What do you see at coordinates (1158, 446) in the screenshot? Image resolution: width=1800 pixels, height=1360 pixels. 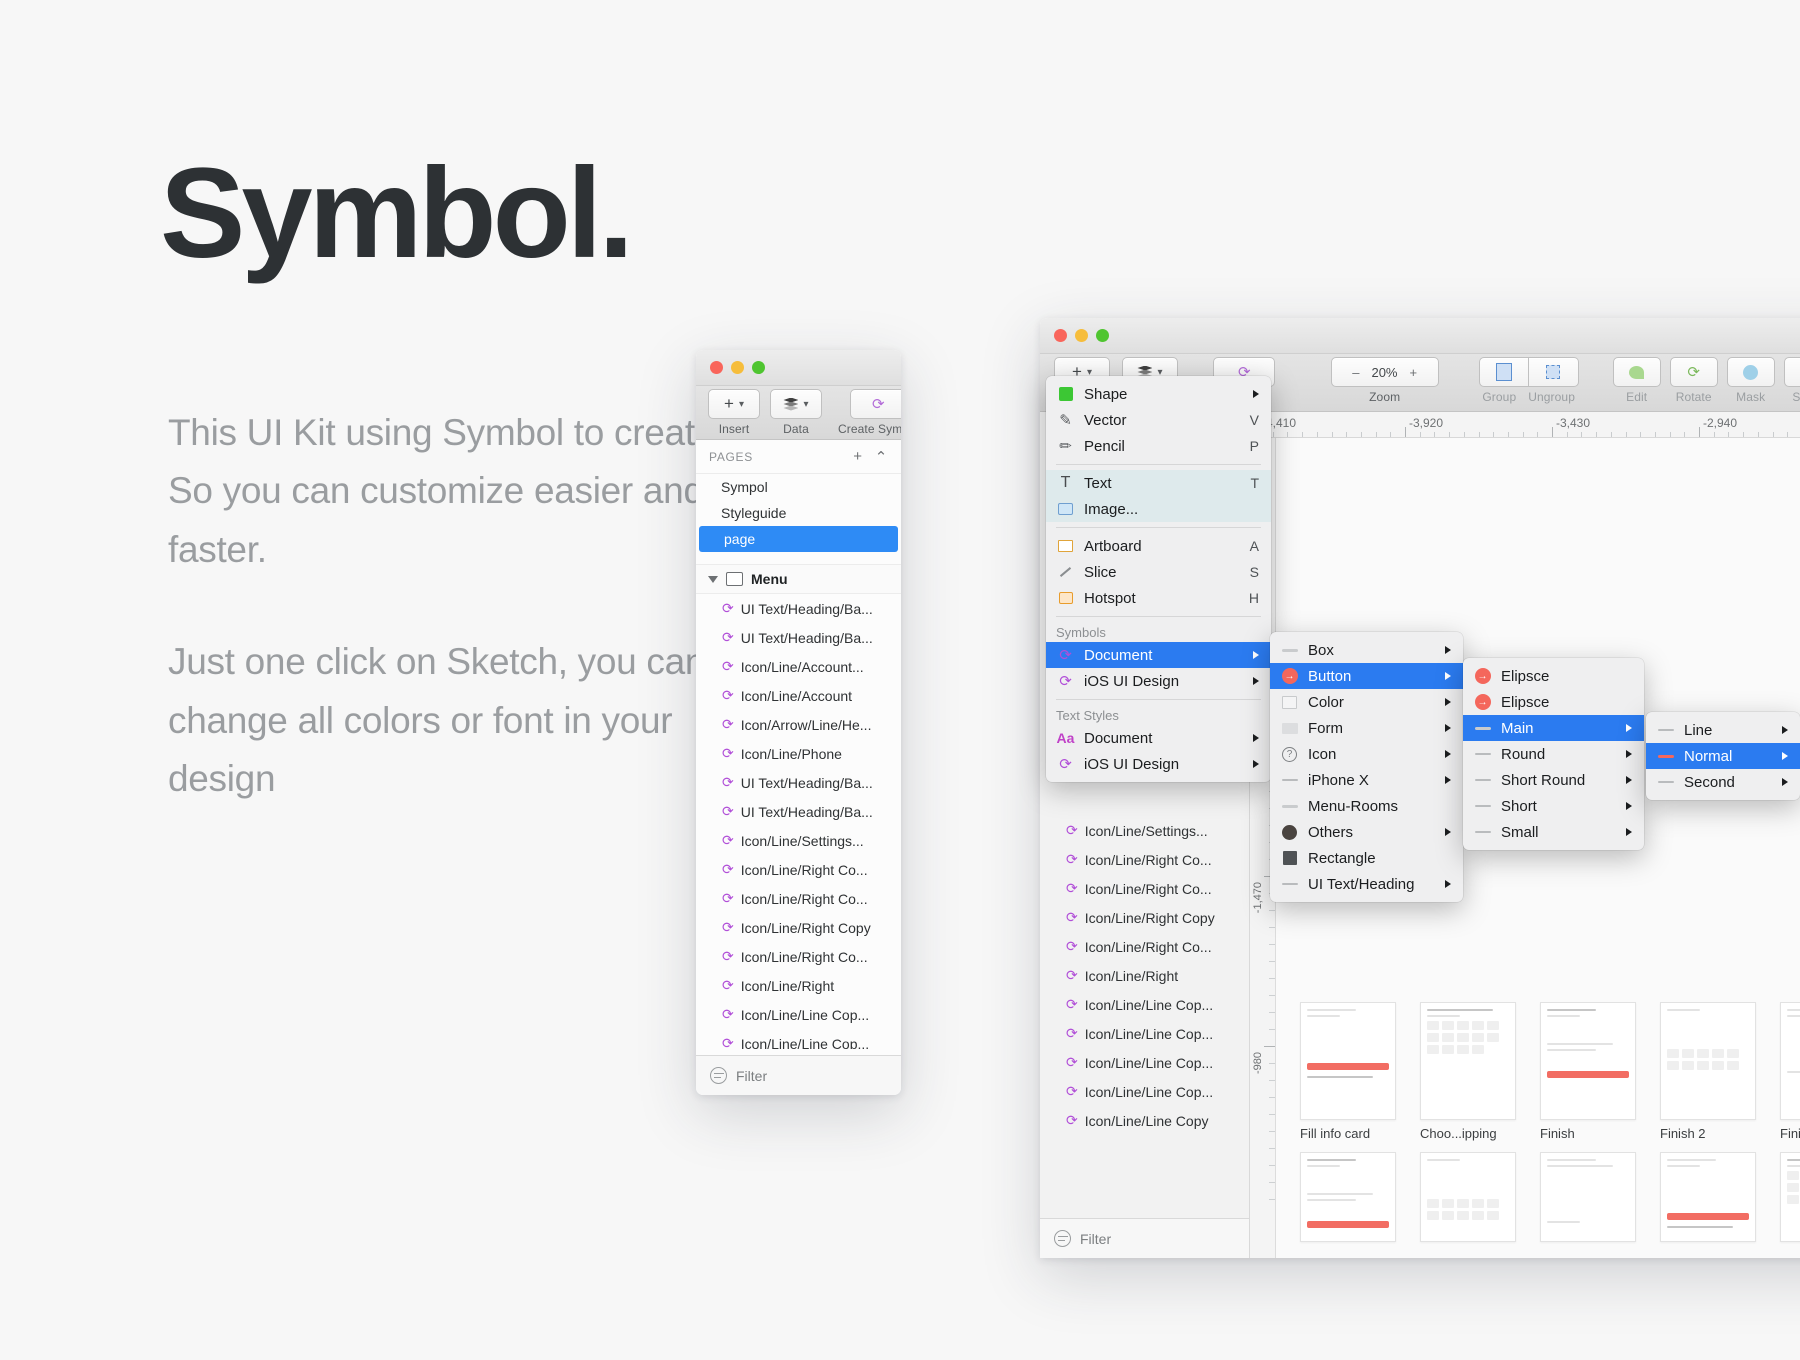 I see `insert-menu-item-pencil: ✏ Pencil P` at bounding box center [1158, 446].